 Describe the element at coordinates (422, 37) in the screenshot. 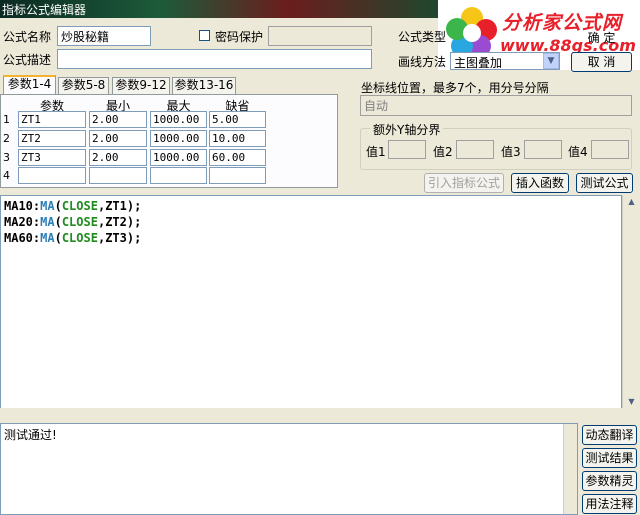

I see `formula-type-label: 公式类型` at that location.